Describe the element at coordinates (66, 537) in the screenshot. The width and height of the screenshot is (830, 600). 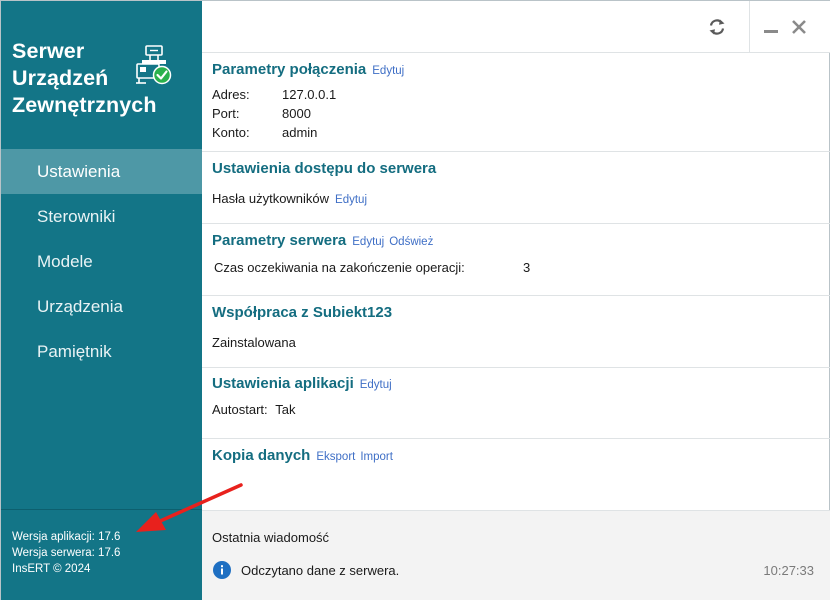
I see `app-version: Wersja aplikacji: 17.6` at that location.